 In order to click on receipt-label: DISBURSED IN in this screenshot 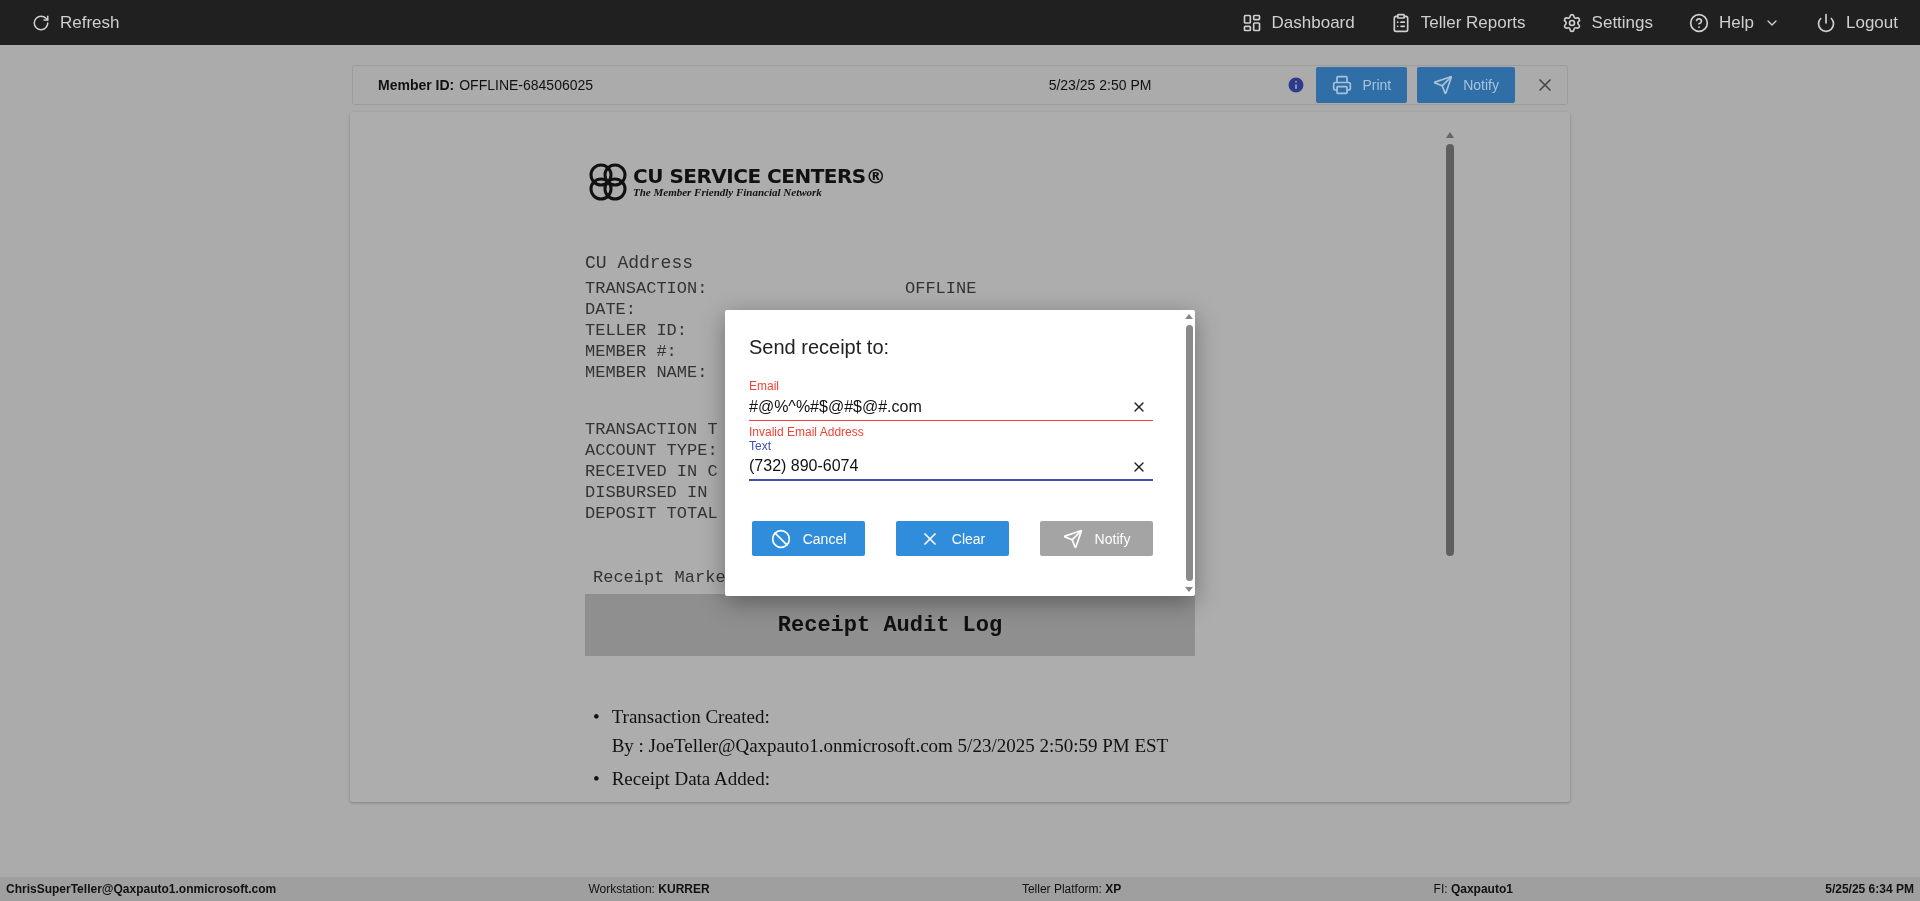, I will do `click(646, 492)`.